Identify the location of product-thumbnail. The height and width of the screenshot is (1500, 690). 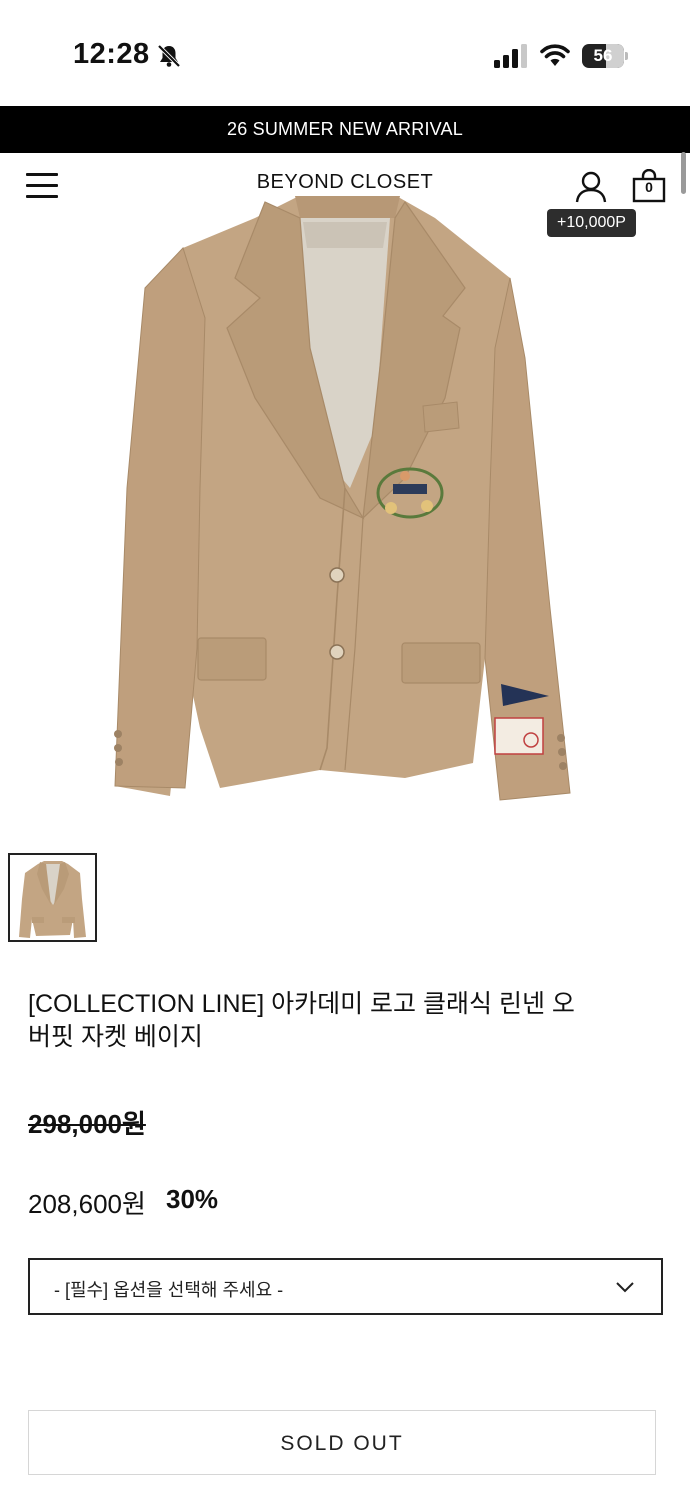
(52, 897).